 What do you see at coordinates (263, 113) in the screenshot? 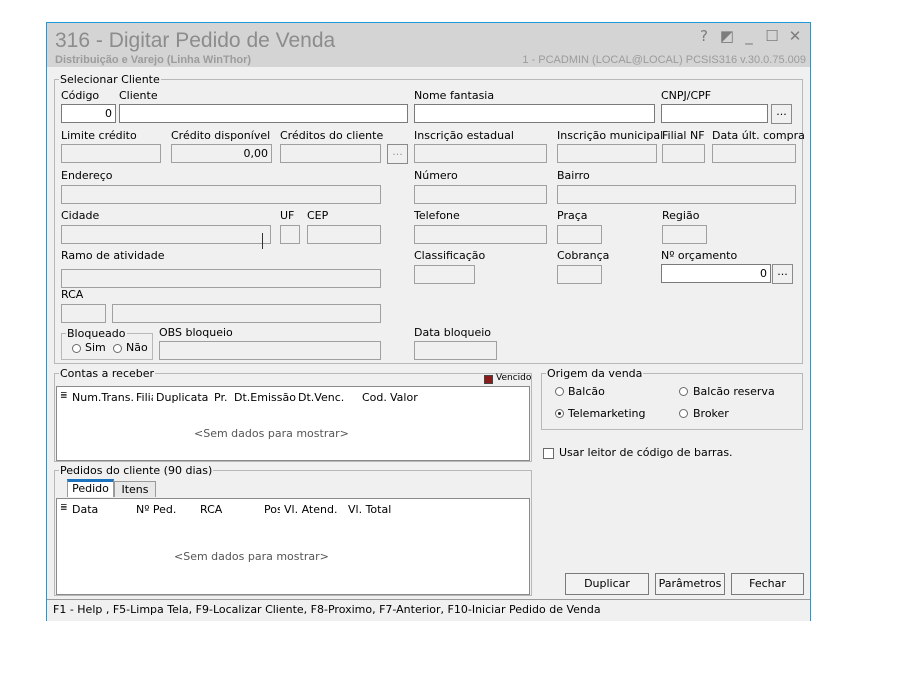
I see `cliente-input` at bounding box center [263, 113].